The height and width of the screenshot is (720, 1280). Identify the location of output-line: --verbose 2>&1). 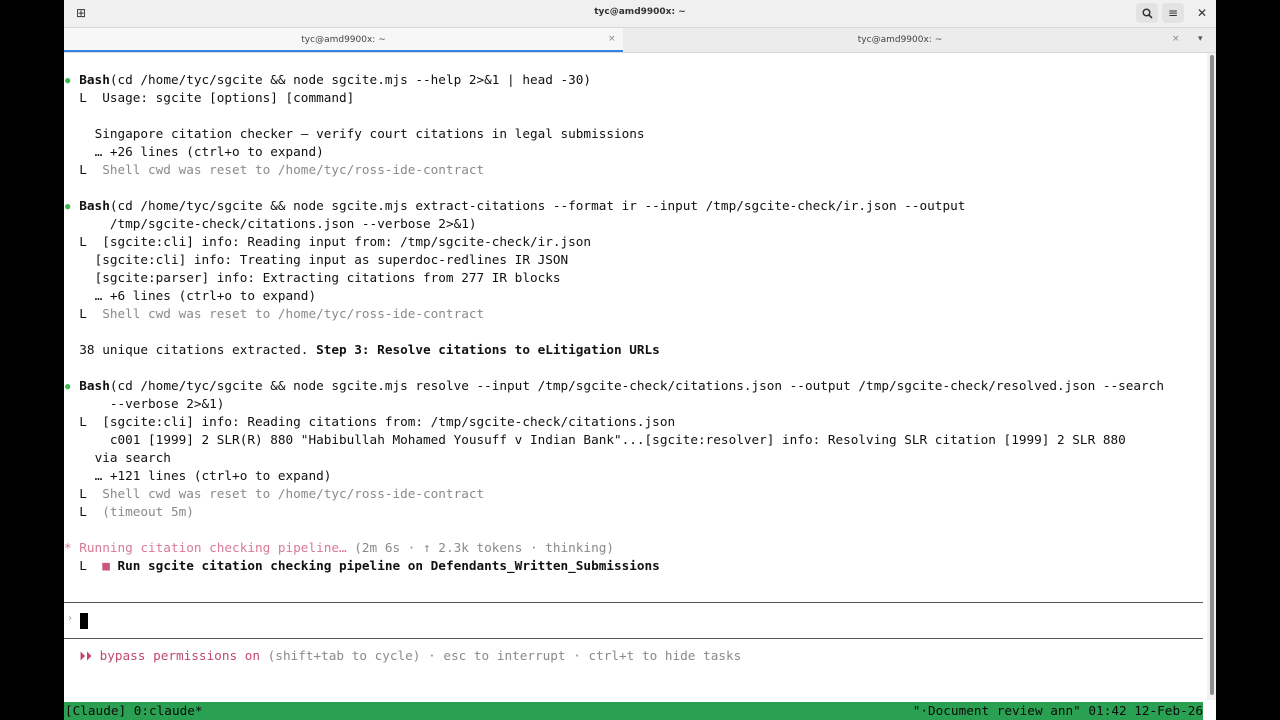
(144, 404).